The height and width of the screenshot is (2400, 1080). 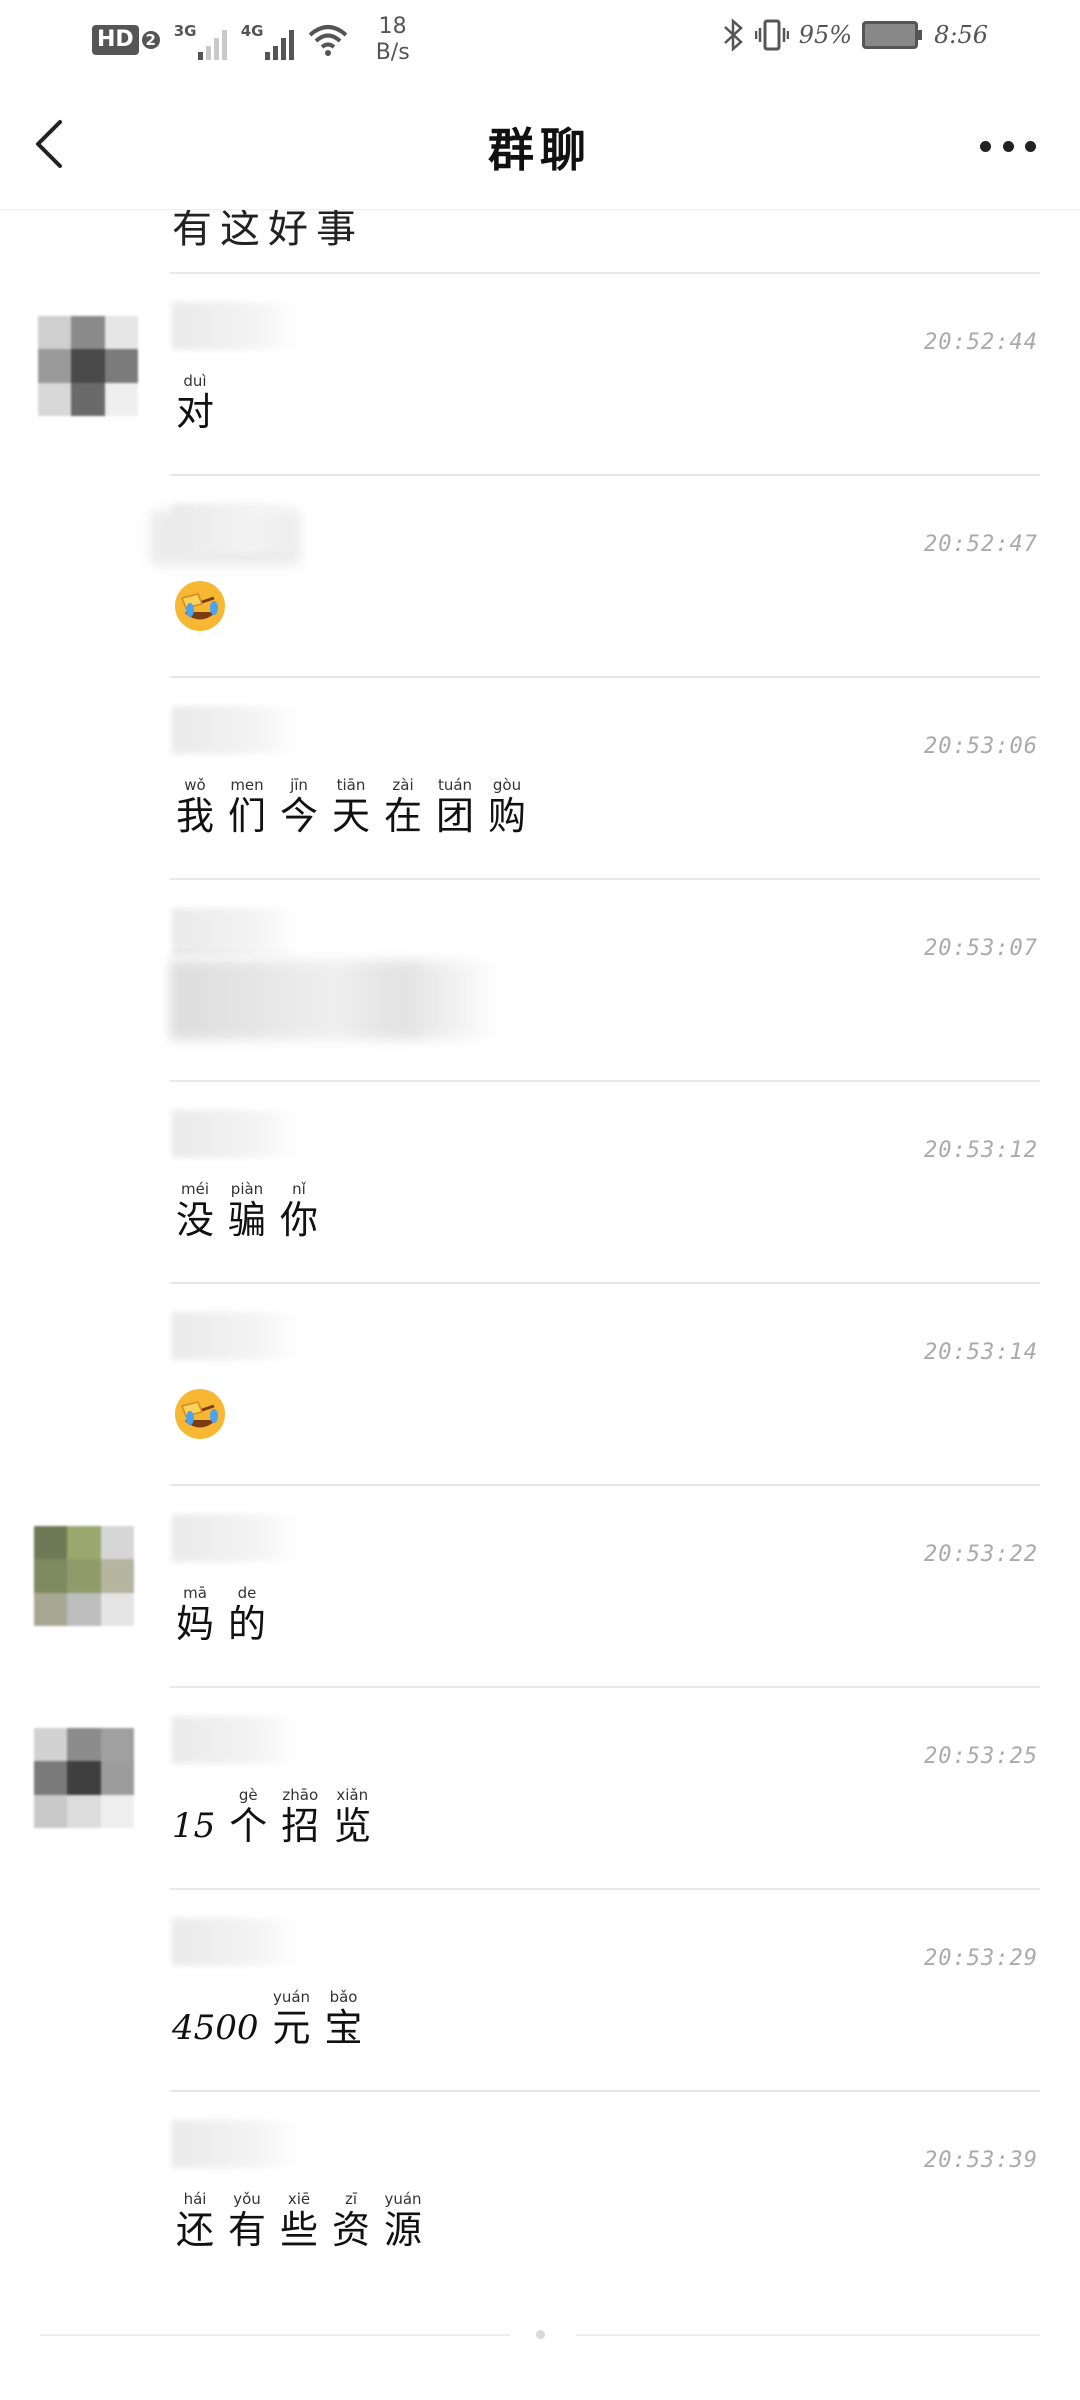 What do you see at coordinates (247, 1189) in the screenshot?
I see `pinyin-label: piàn` at bounding box center [247, 1189].